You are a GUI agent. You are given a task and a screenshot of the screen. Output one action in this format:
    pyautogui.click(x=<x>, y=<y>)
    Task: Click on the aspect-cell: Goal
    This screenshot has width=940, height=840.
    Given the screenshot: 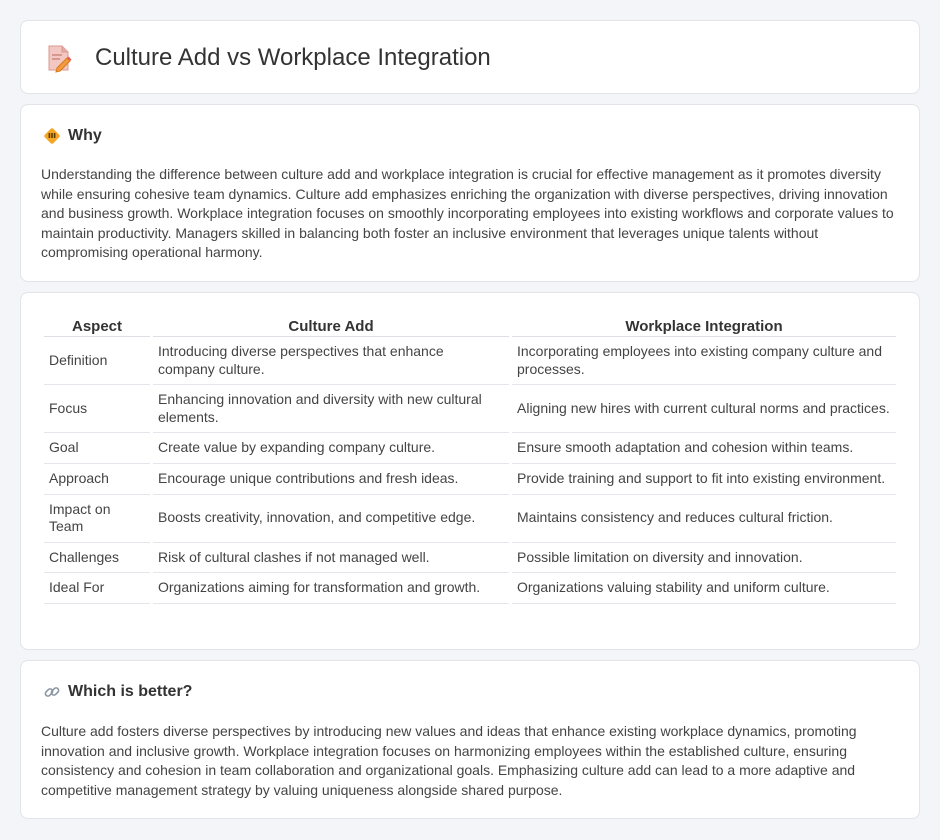 What is the action you would take?
    pyautogui.click(x=97, y=448)
    